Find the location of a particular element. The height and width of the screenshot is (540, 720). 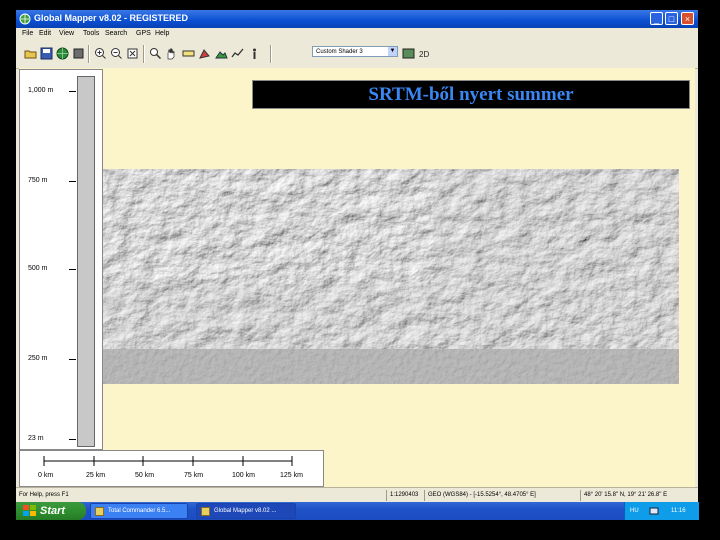

shader-select: Custom Shader 3 ▼ is located at coordinates (355, 51).